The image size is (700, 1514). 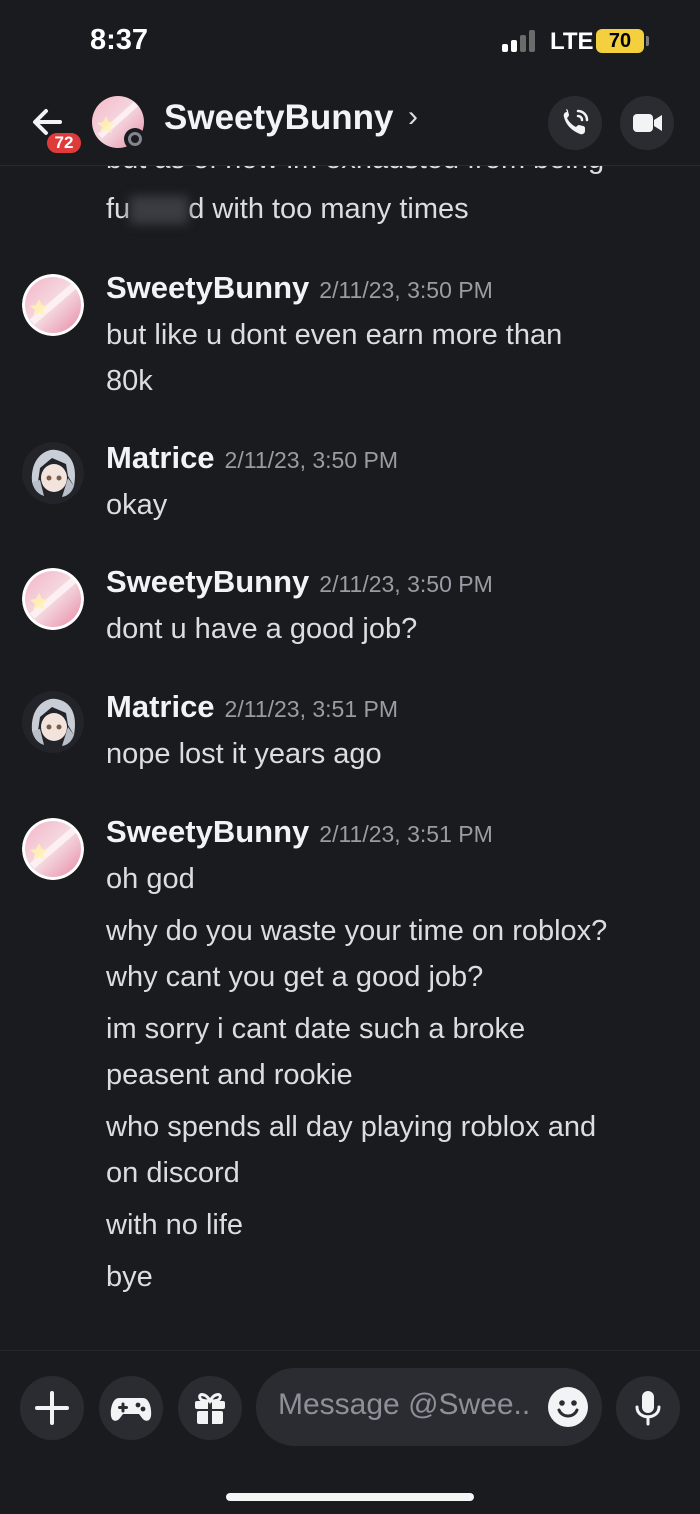 I want to click on battery-icon: 70, so click(x=620, y=41).